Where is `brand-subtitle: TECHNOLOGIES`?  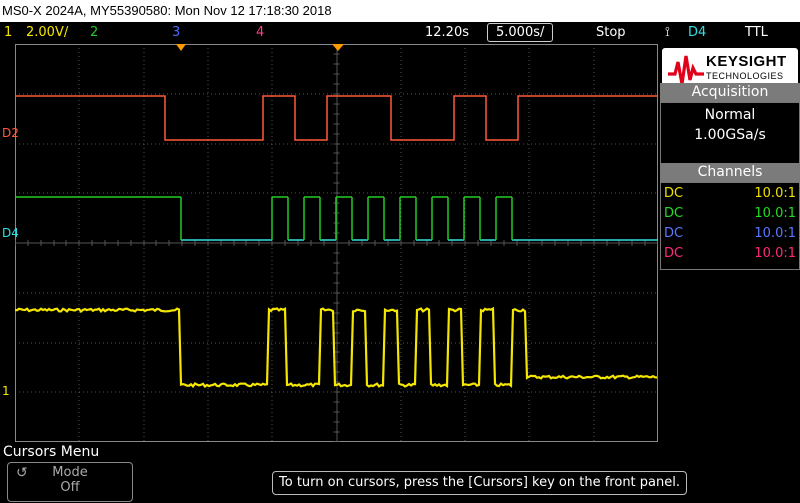 brand-subtitle: TECHNOLOGIES is located at coordinates (745, 76).